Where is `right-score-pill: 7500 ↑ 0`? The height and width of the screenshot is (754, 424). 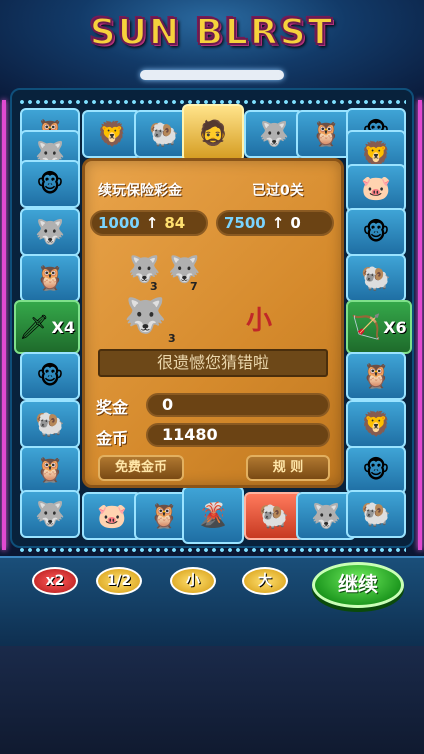
right-score-pill: 7500 ↑ 0 is located at coordinates (275, 223).